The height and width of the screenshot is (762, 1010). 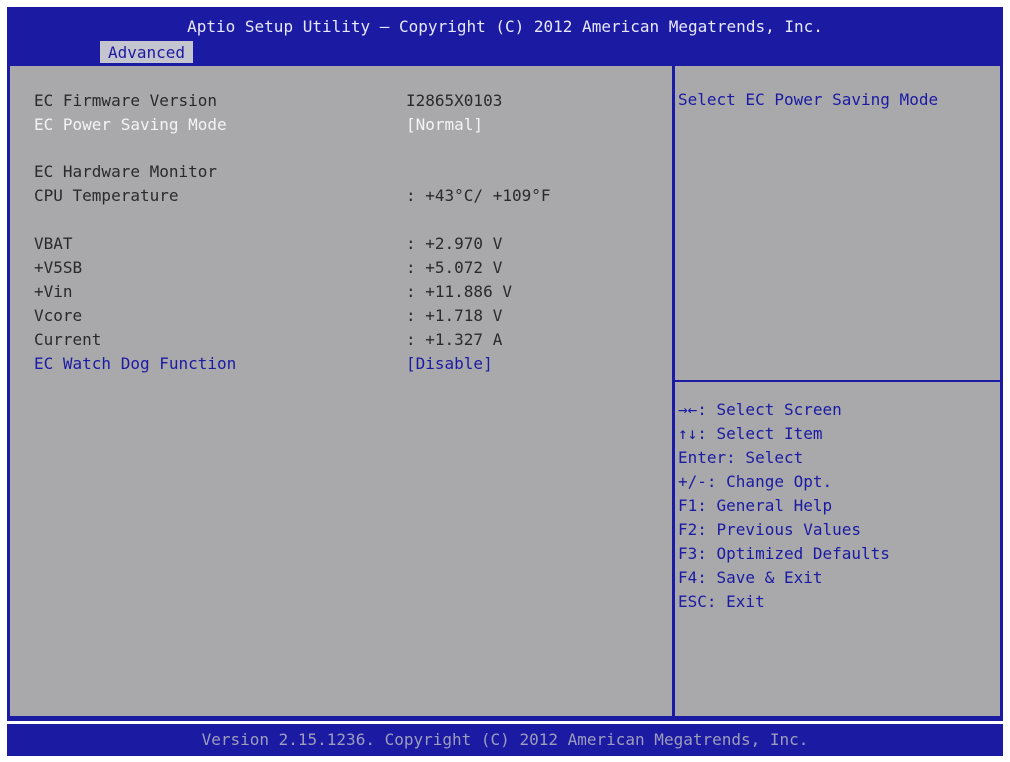 What do you see at coordinates (721, 601) in the screenshot?
I see `key-esc-exit: ESC: Exit` at bounding box center [721, 601].